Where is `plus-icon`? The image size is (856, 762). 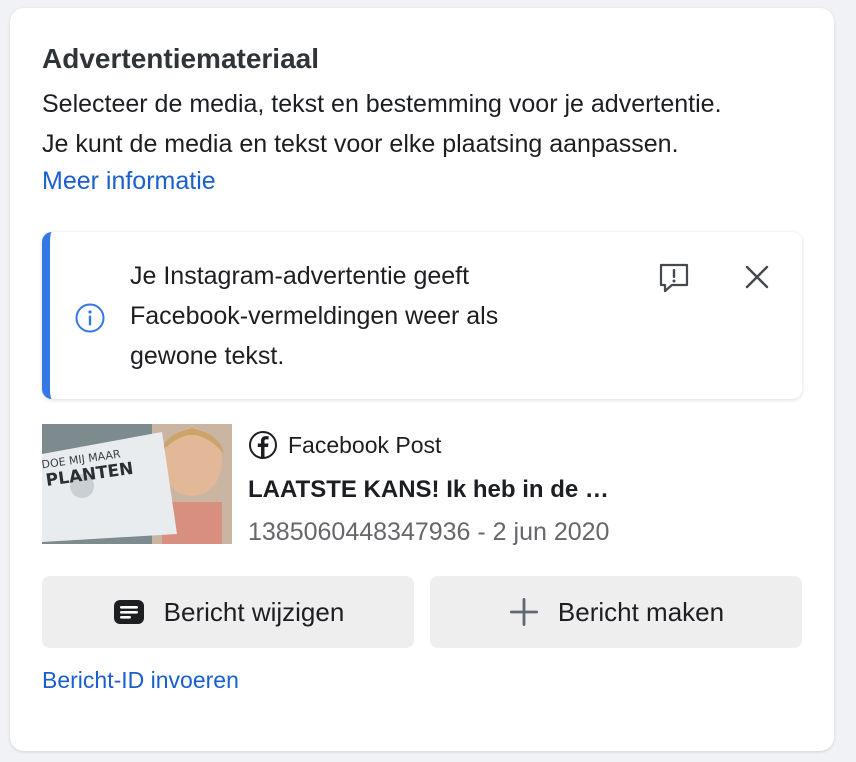 plus-icon is located at coordinates (523, 612).